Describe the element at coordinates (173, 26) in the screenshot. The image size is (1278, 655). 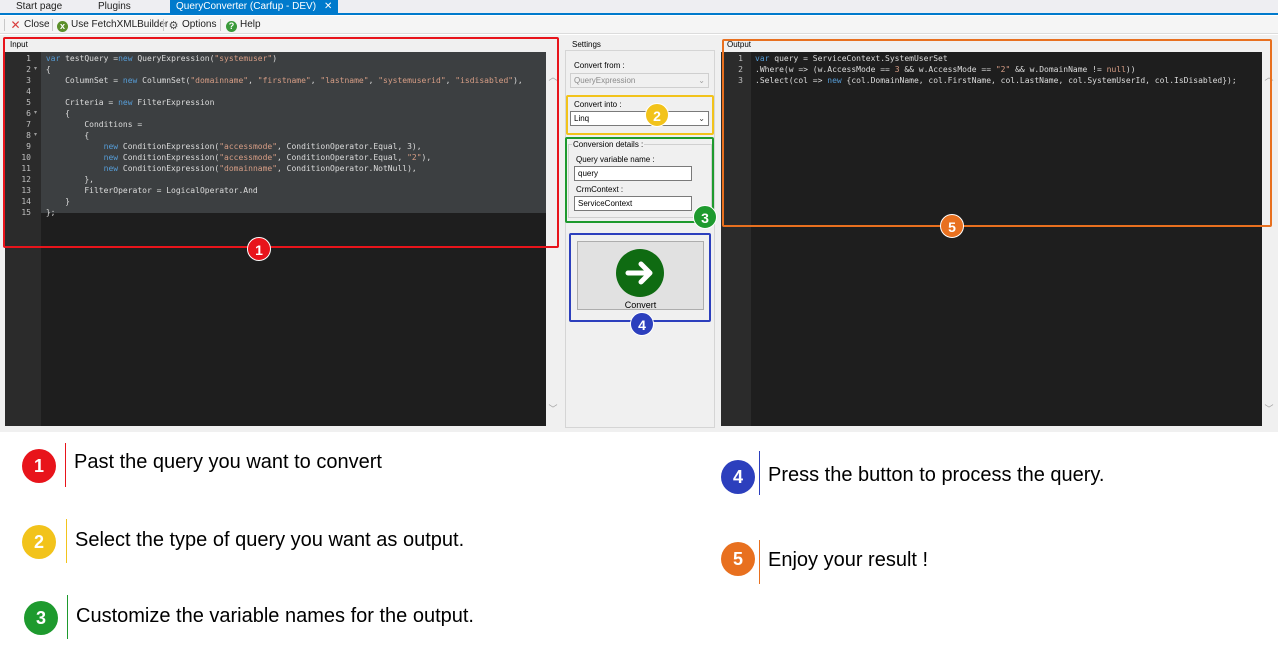
I see `gear-icon: ⚙` at that location.